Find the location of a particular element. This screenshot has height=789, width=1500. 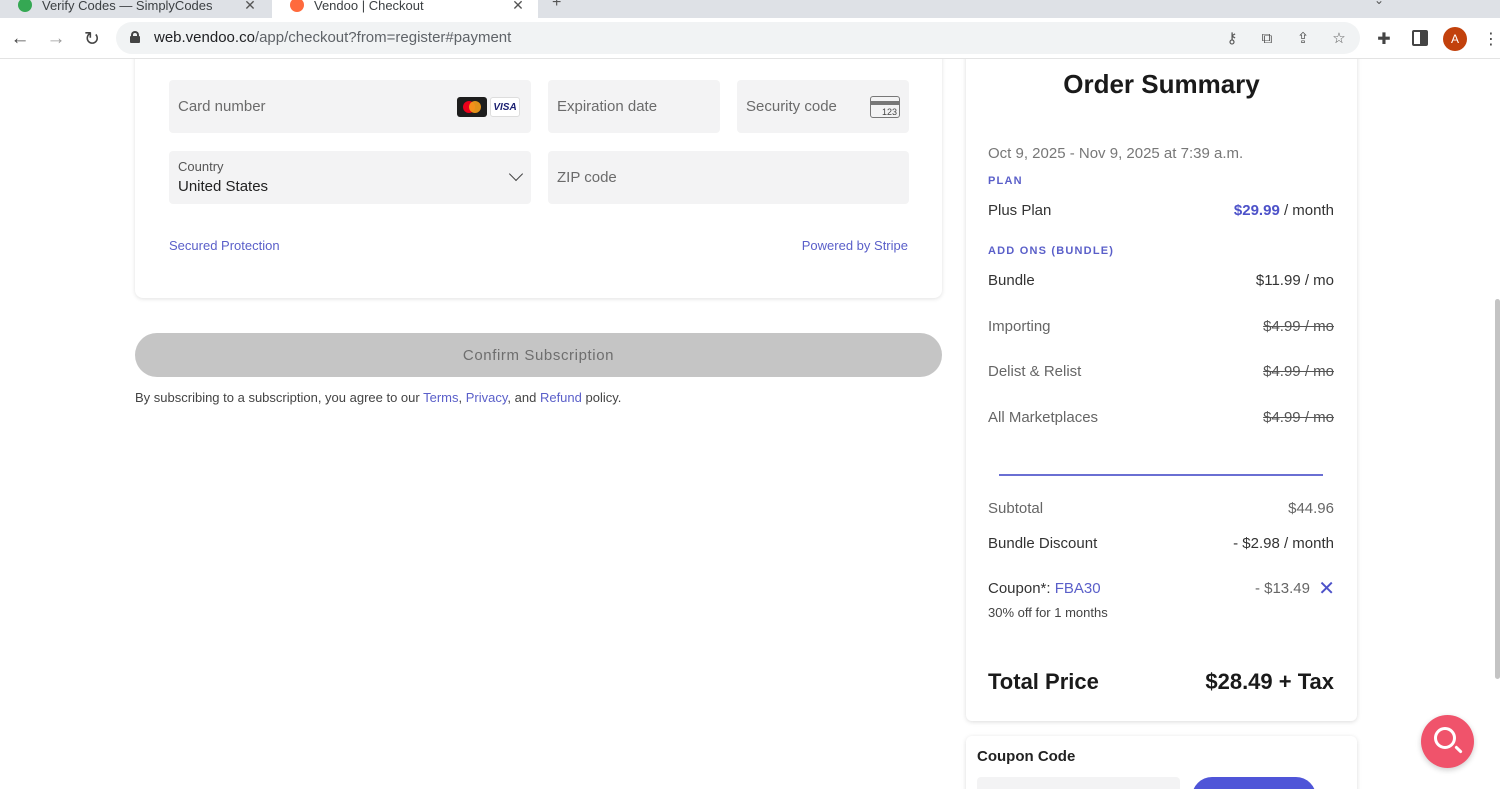

plan-row: Plus Plan $29.99 / month is located at coordinates (1161, 210).